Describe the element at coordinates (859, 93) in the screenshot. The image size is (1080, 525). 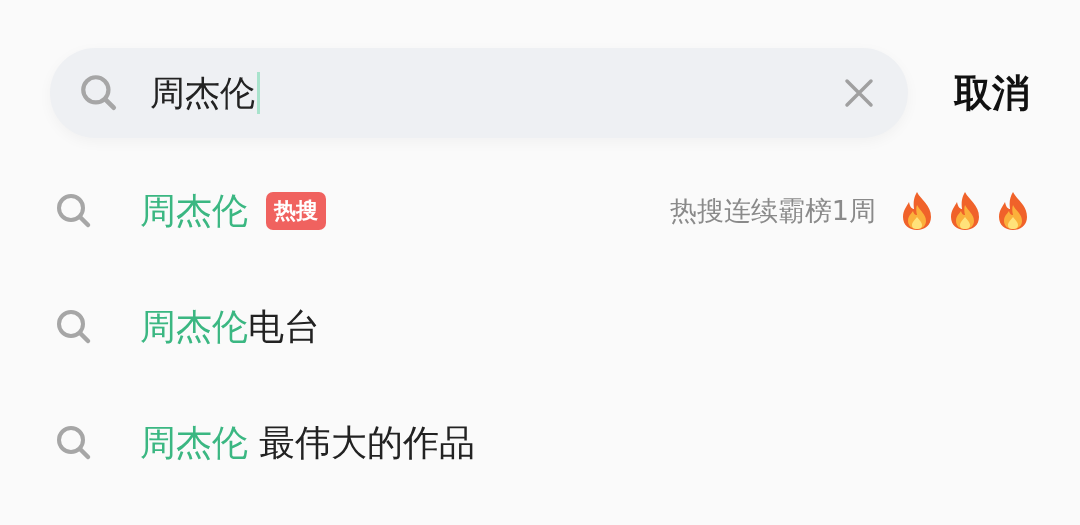
I see `clear-button` at that location.